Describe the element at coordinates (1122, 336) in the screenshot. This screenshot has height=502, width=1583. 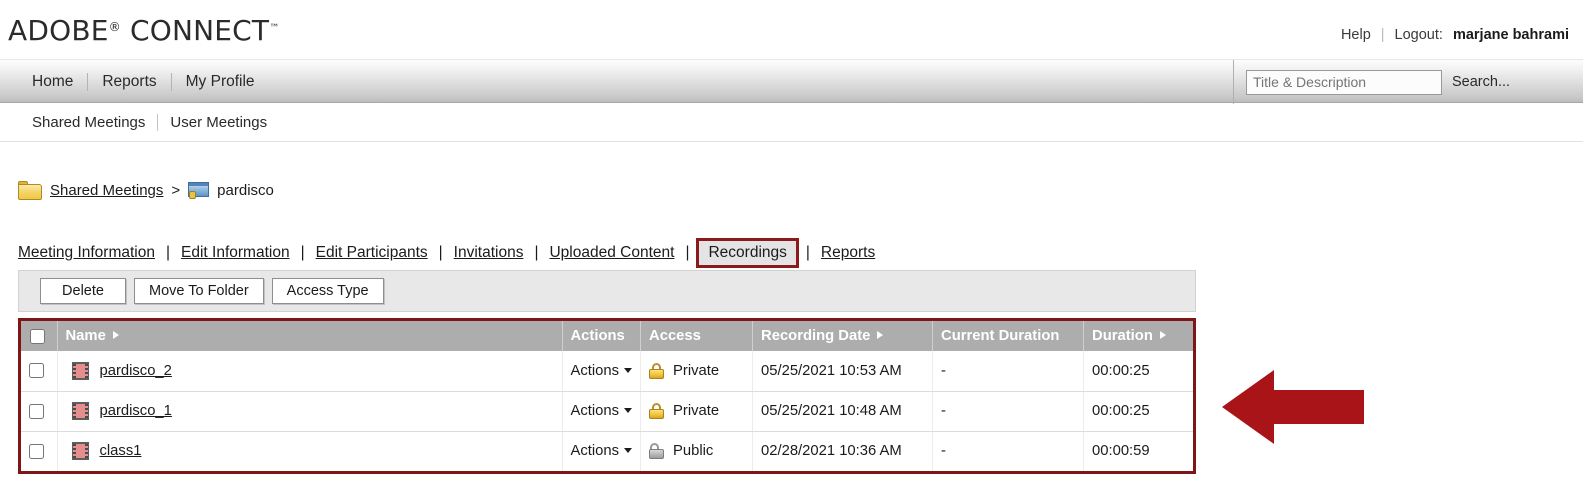
I see `header-duration-label: Duration` at that location.